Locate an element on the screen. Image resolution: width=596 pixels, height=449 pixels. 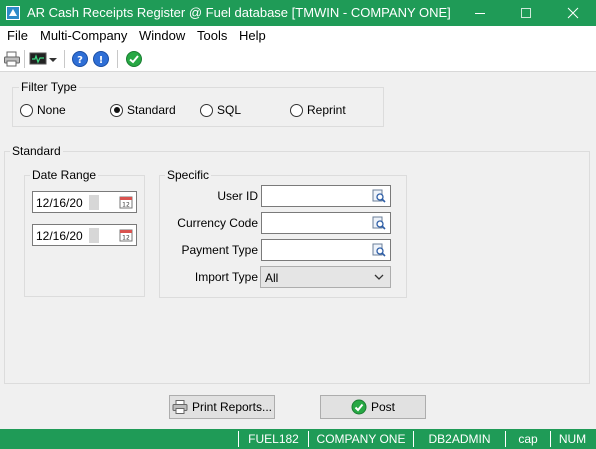
date-to-field: 12/16/20 12 is located at coordinates (84, 235).